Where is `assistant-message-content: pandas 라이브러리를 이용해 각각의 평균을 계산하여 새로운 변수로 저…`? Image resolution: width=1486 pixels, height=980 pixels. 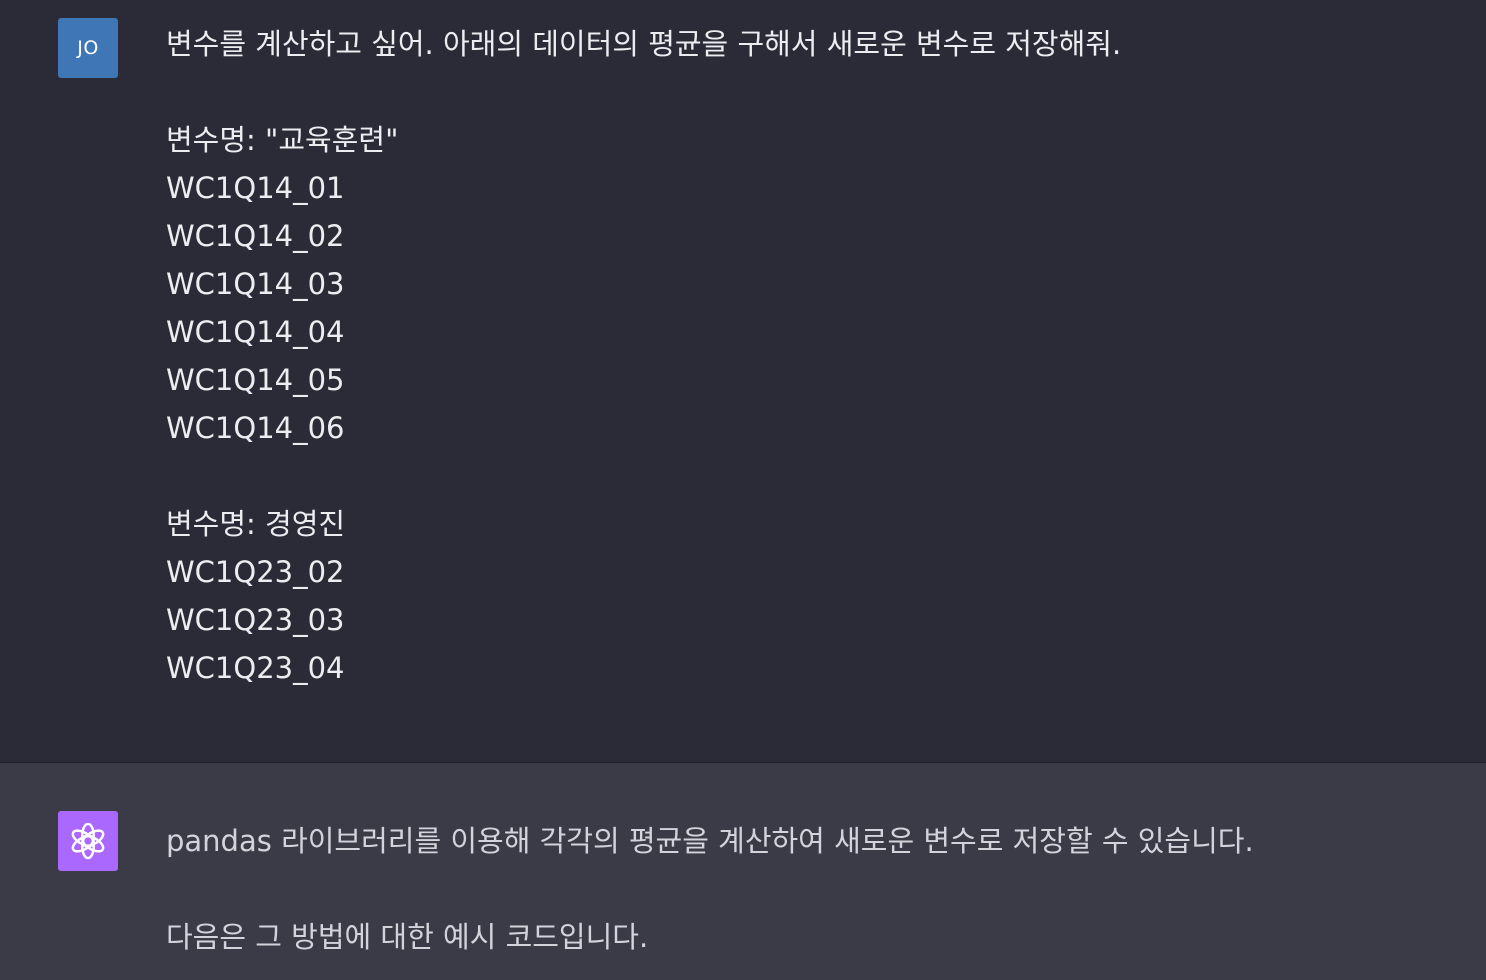 assistant-message-content: pandas 라이브러리를 이용해 각각의 평균을 계산하여 새로운 변수로 저… is located at coordinates (806, 889).